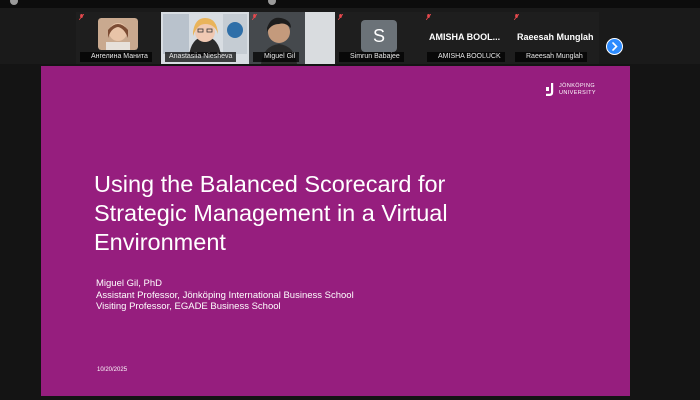  I want to click on slide-title-line: Environment, so click(160, 242).